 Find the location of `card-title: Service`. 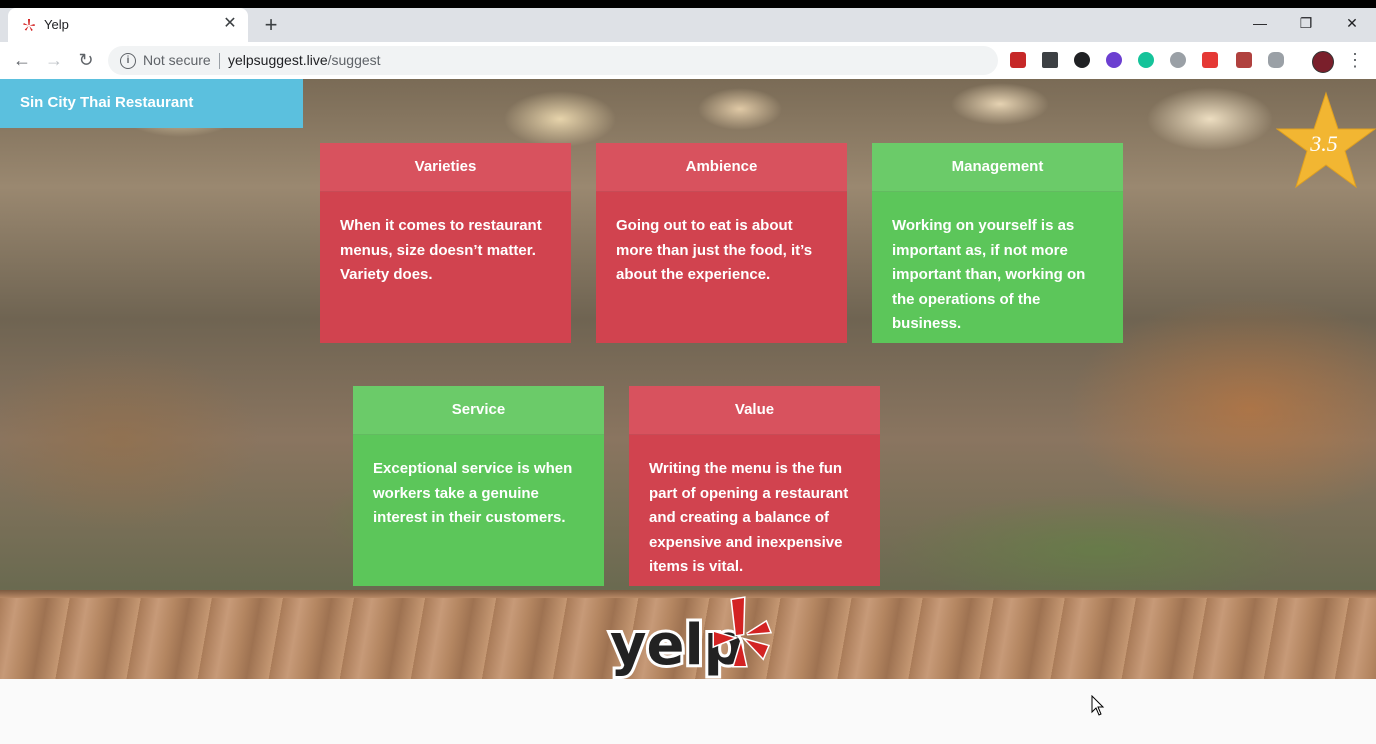

card-title: Service is located at coordinates (478, 410).